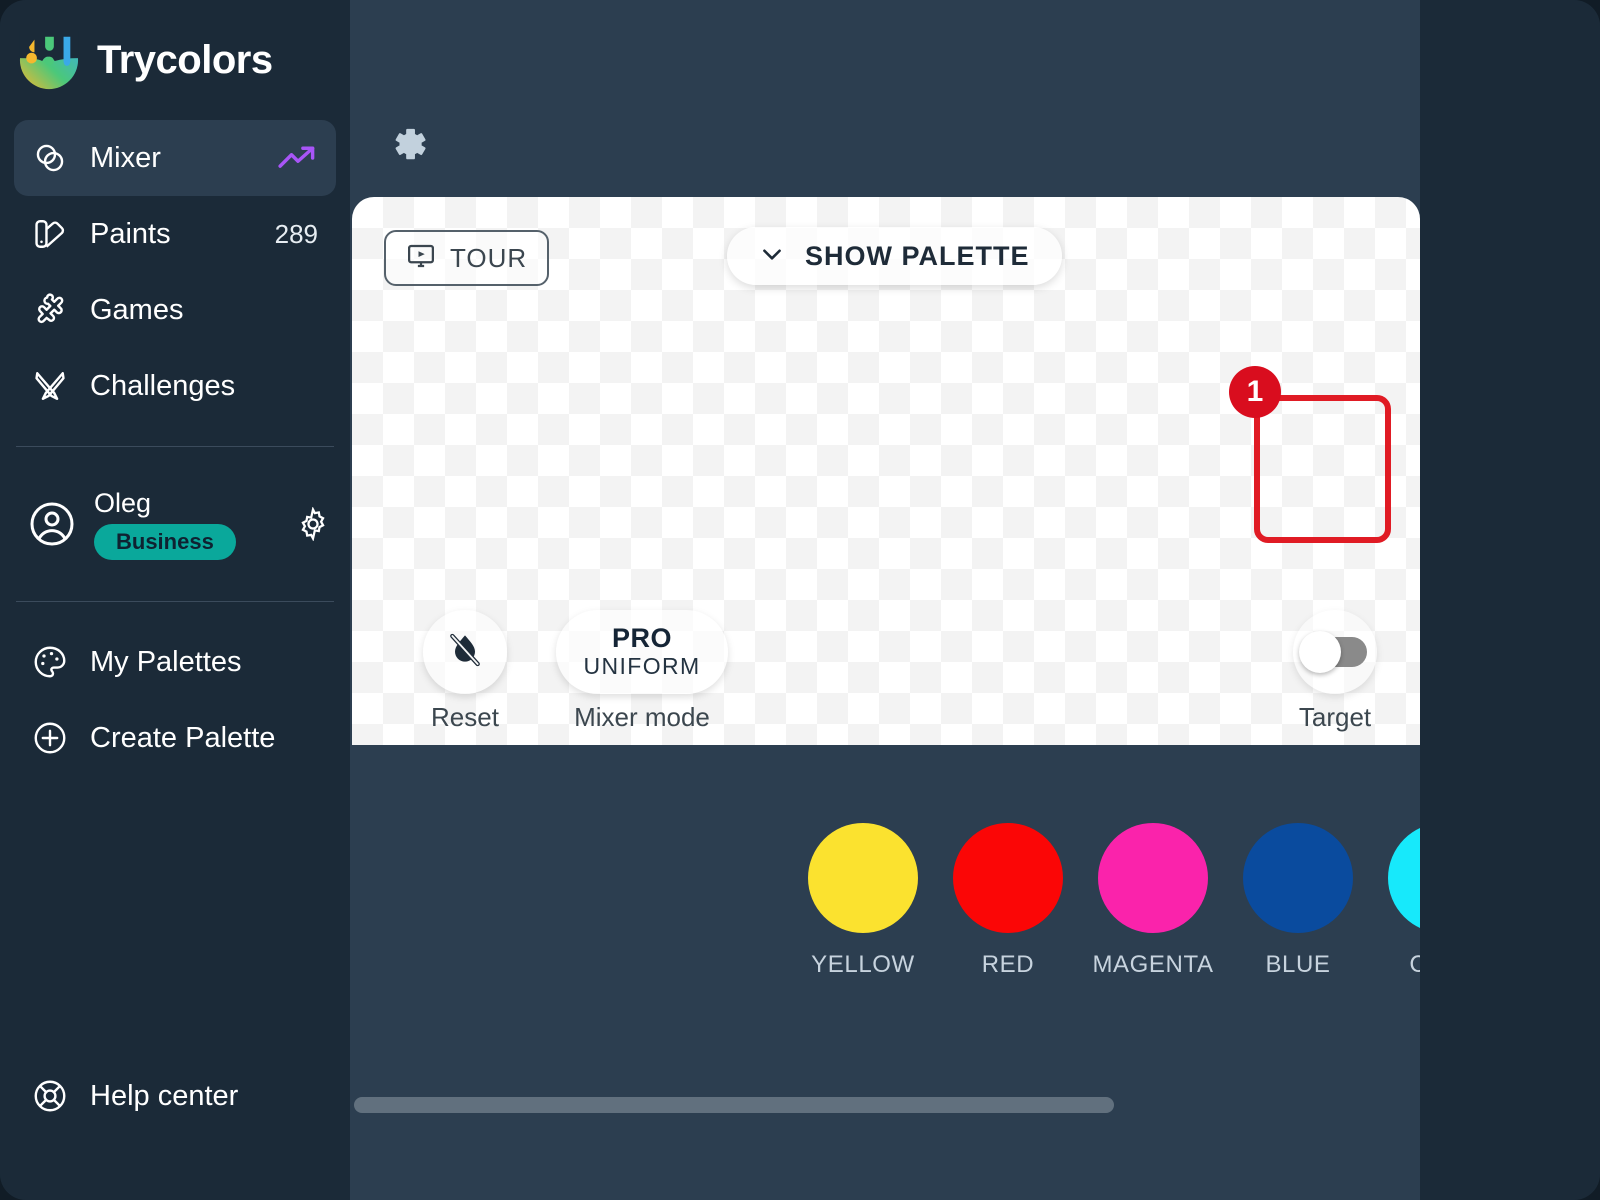 The height and width of the screenshot is (1200, 1600). I want to click on mixer-mode-caption: Mixer mode, so click(642, 717).